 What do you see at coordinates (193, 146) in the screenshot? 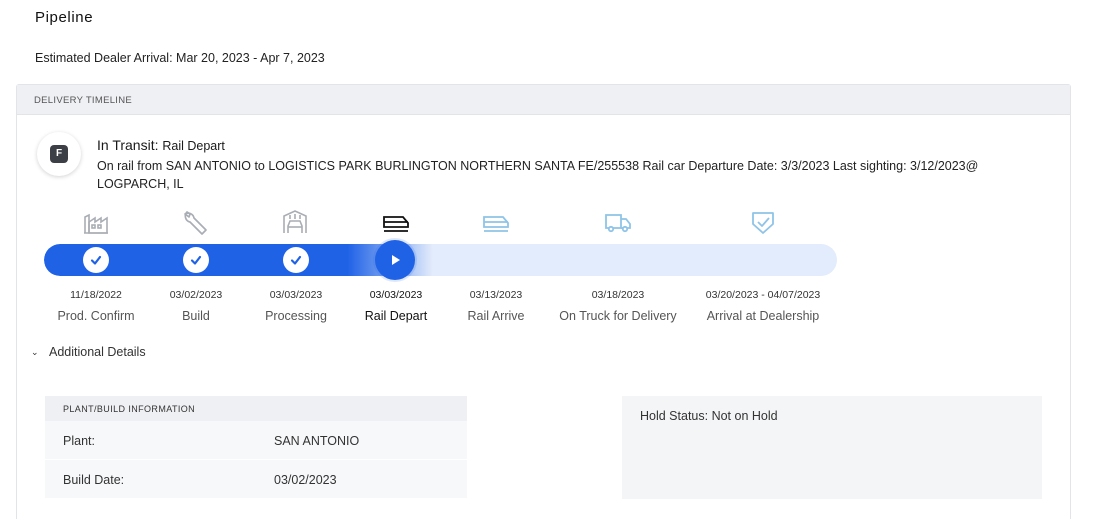
I see `status-sub: Rail Depart` at bounding box center [193, 146].